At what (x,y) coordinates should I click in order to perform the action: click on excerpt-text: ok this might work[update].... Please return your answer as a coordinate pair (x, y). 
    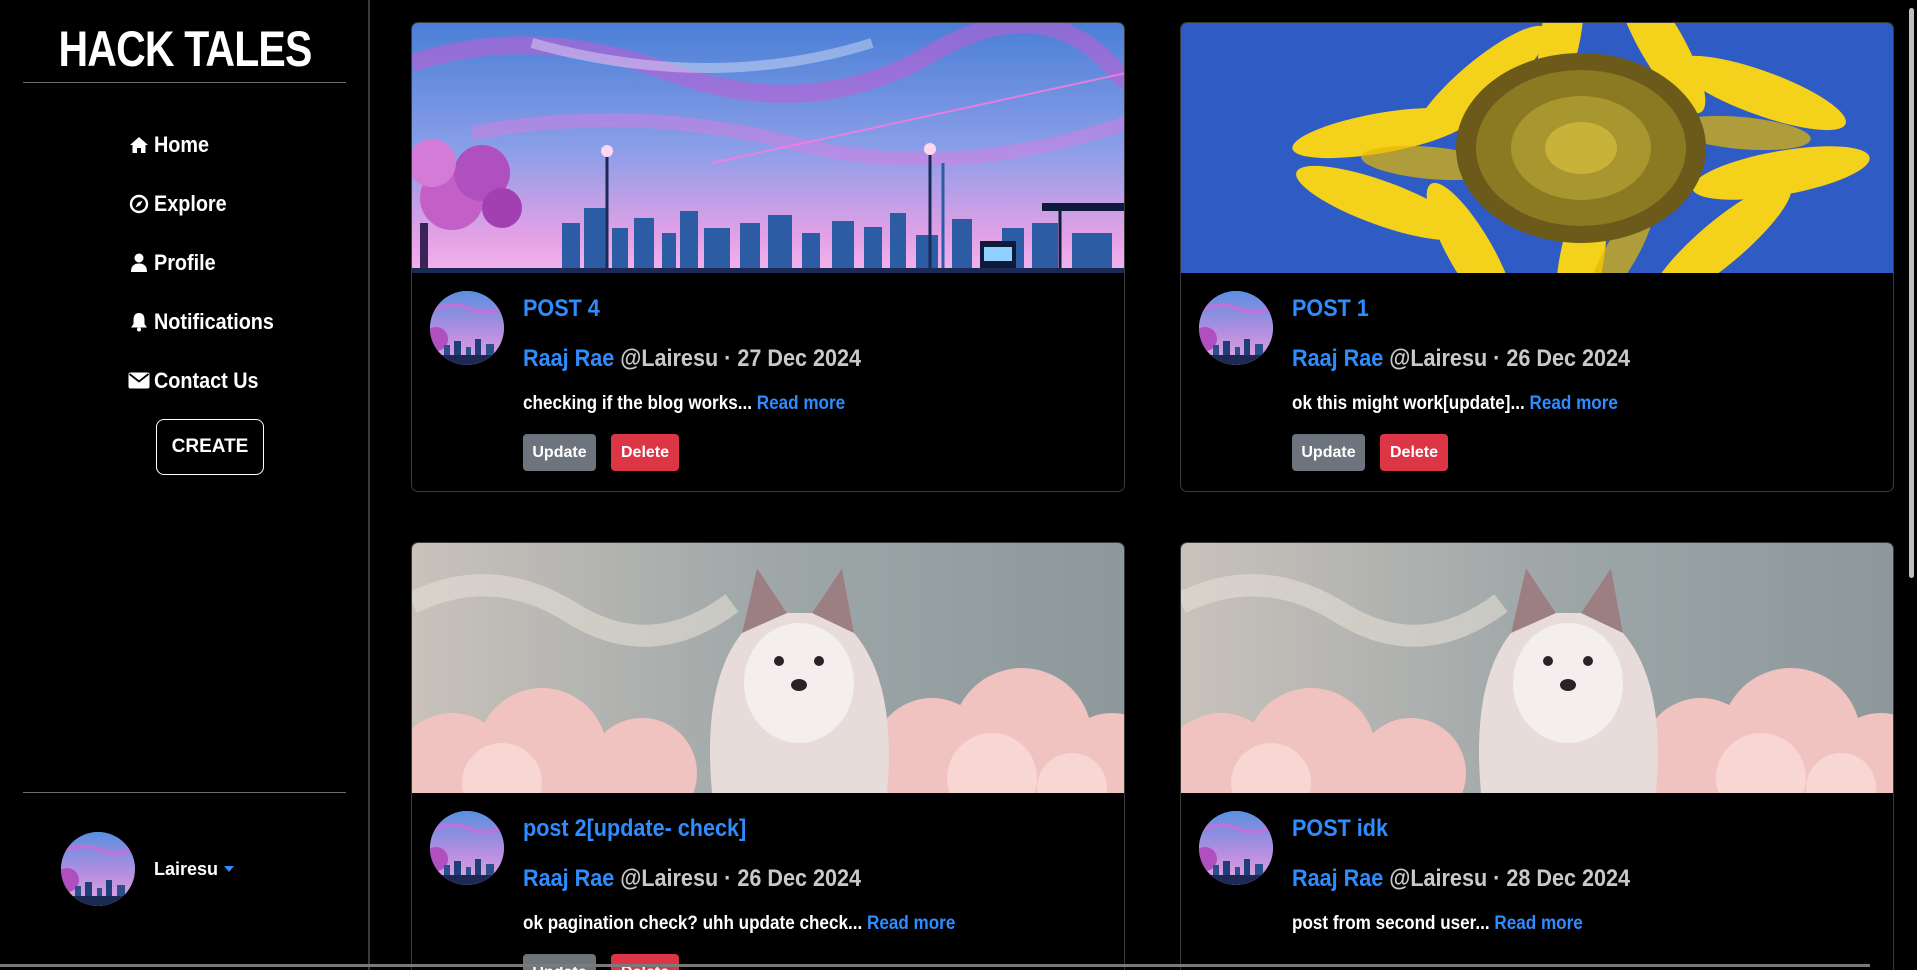
    Looking at the image, I should click on (1408, 403).